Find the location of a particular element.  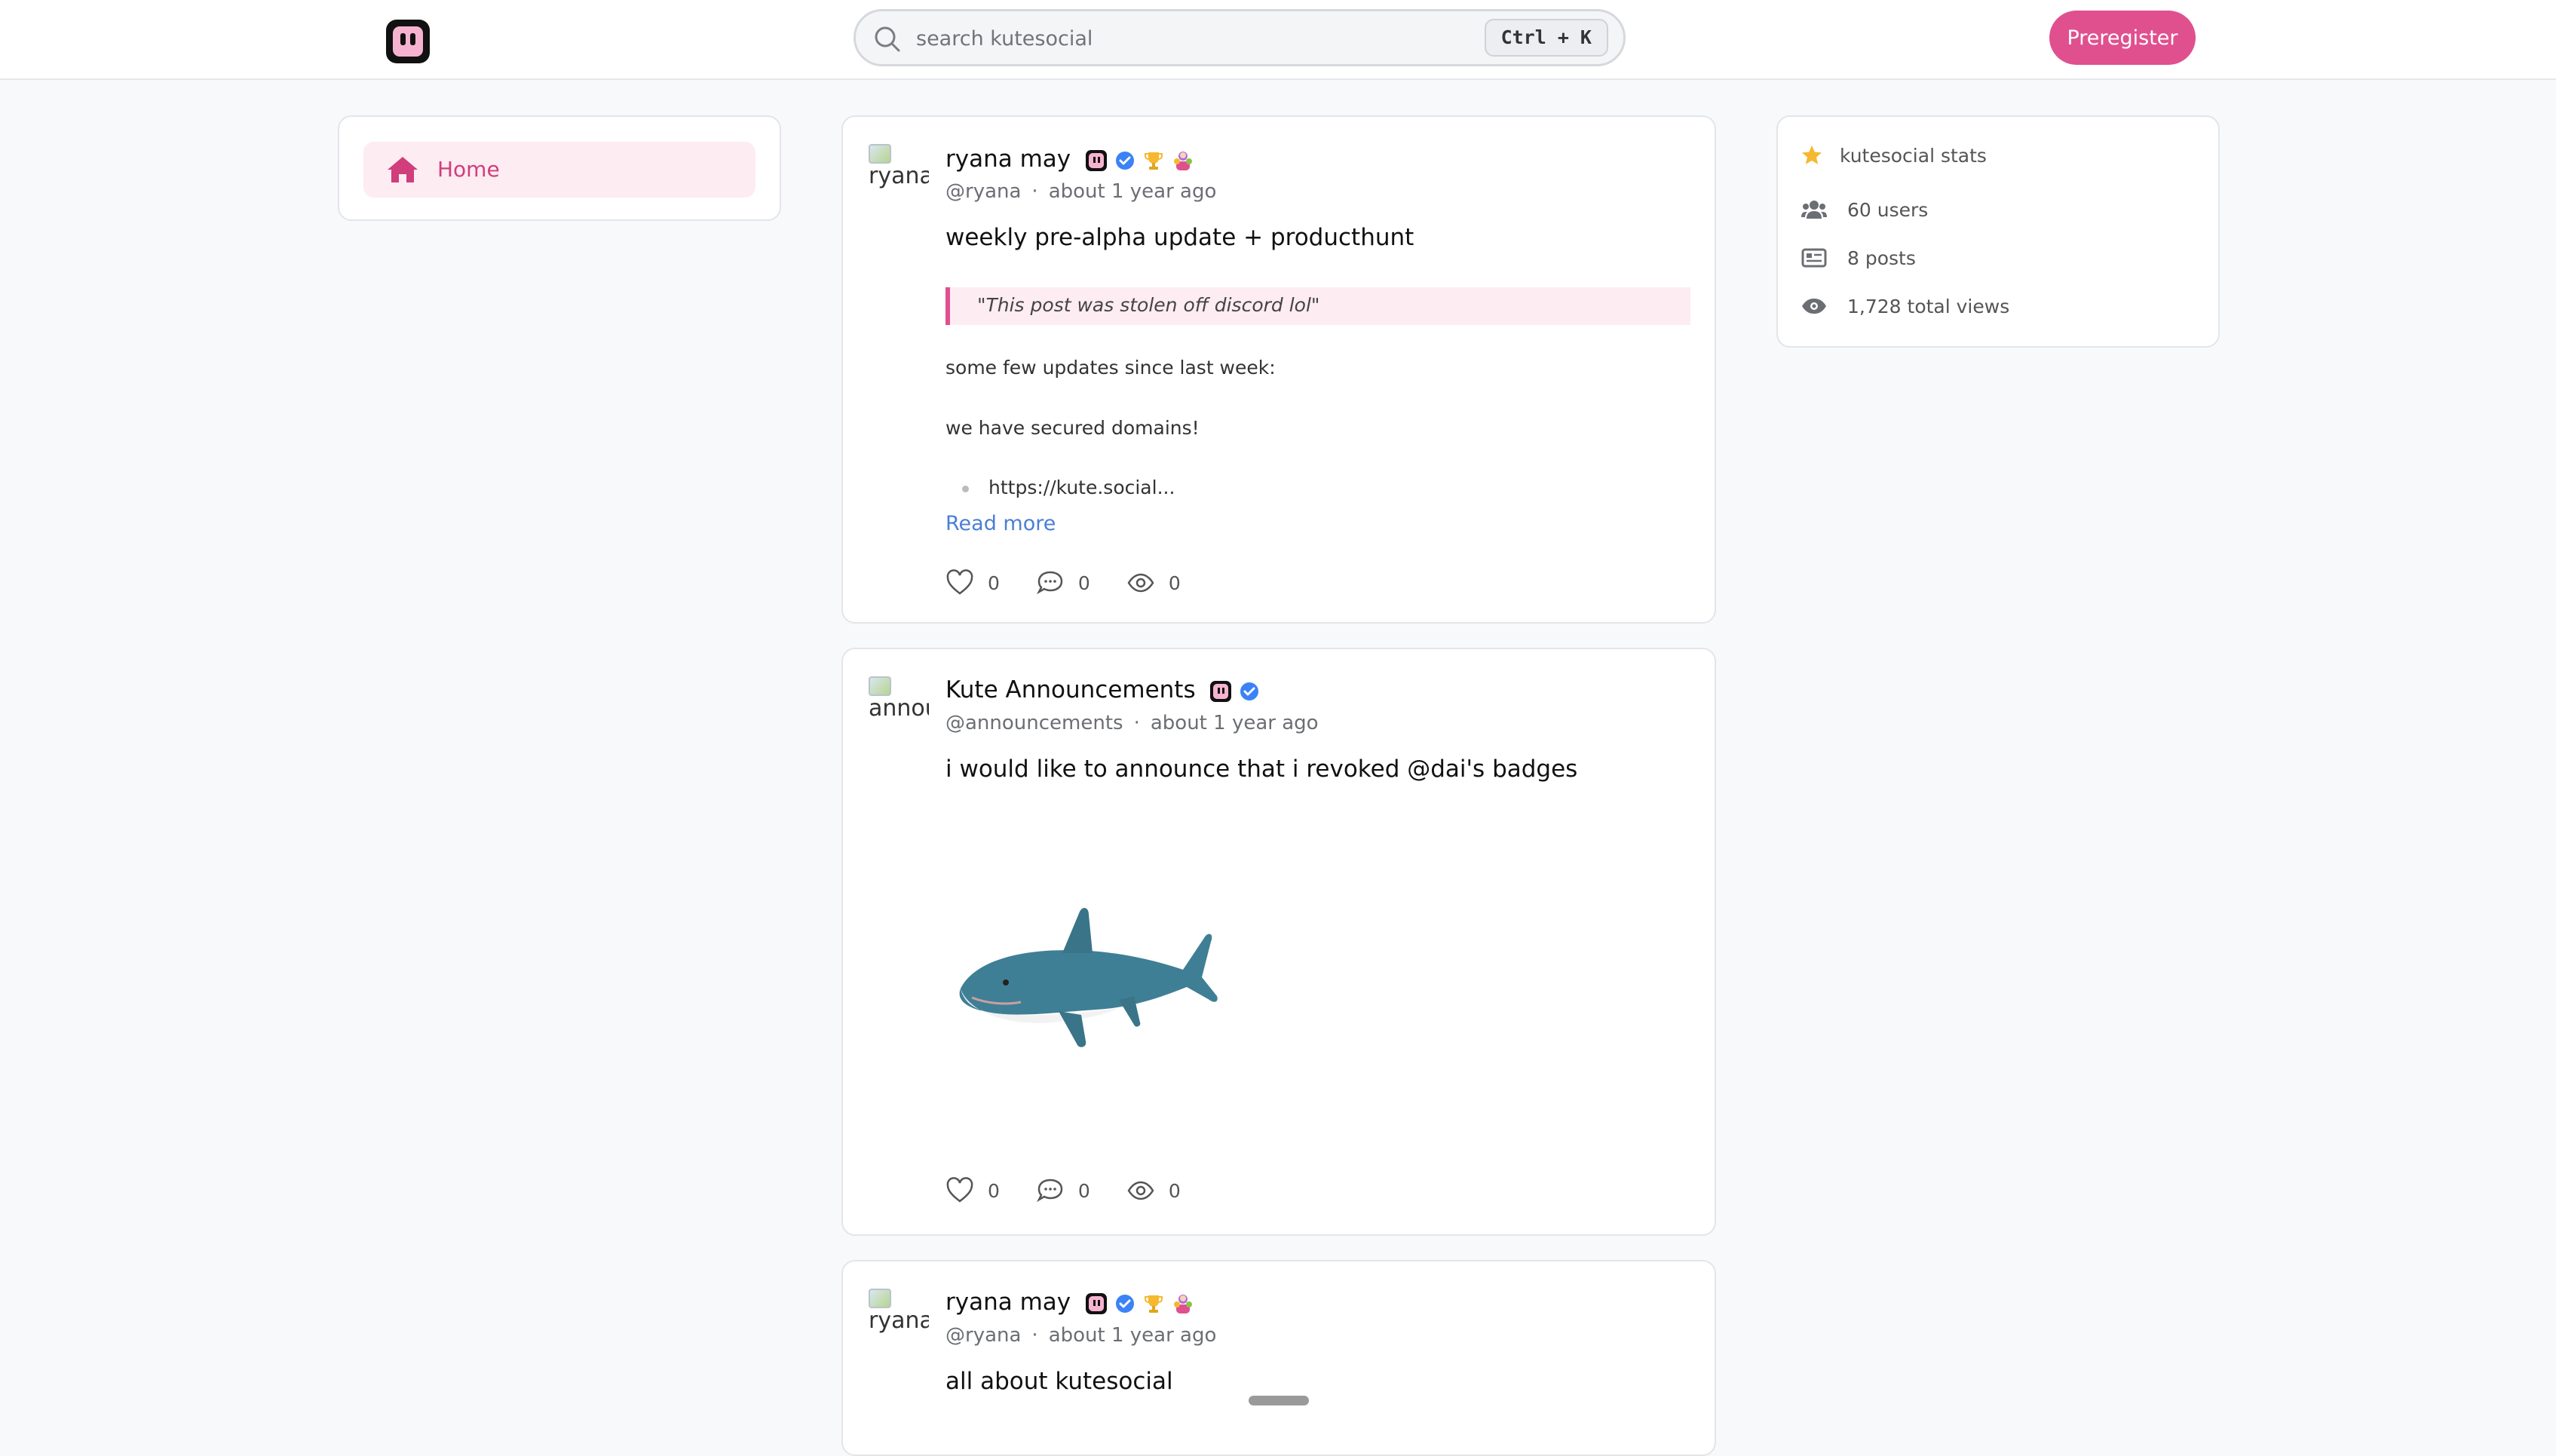

stats-title: kutesocial stats is located at coordinates (1913, 155).